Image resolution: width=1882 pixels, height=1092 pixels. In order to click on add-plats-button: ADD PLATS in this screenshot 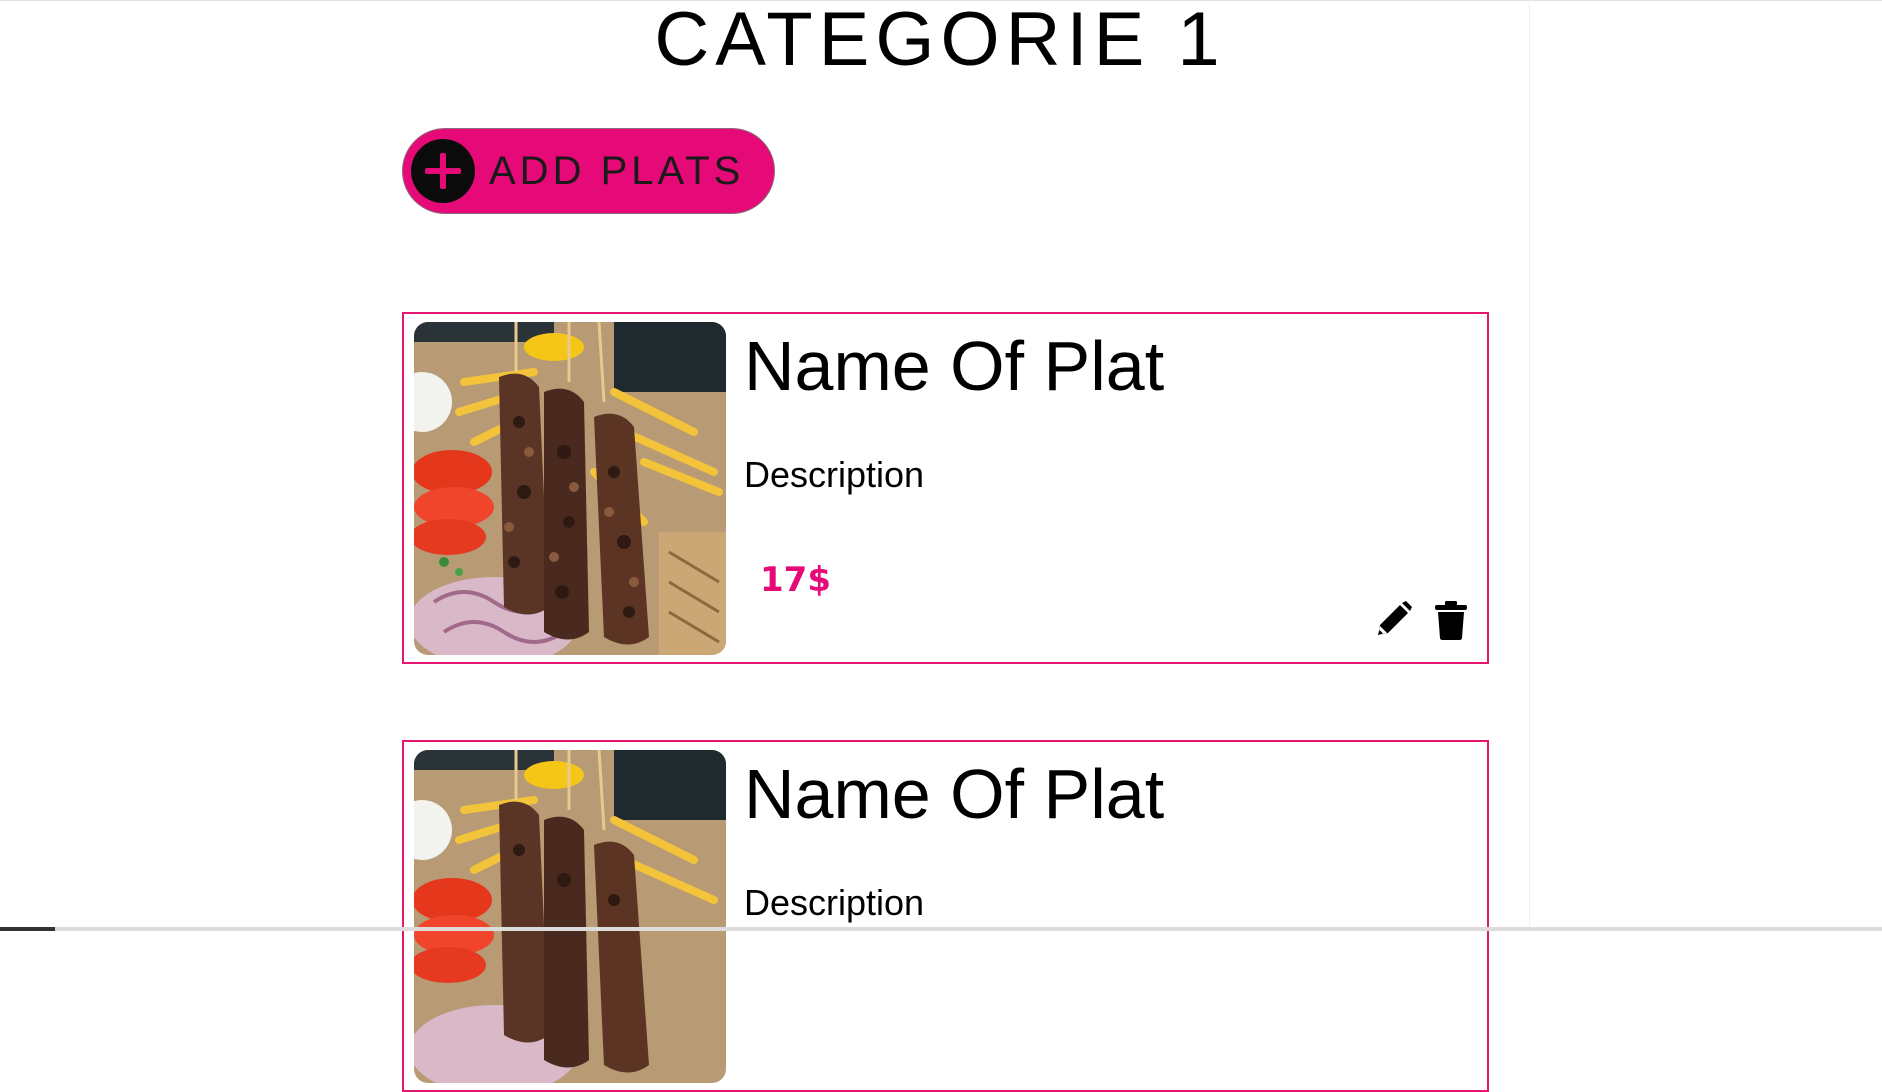, I will do `click(588, 171)`.